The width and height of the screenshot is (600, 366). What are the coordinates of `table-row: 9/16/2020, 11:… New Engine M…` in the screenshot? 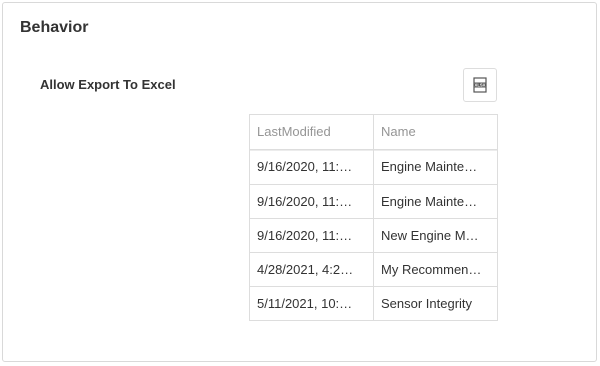 It's located at (373, 235).